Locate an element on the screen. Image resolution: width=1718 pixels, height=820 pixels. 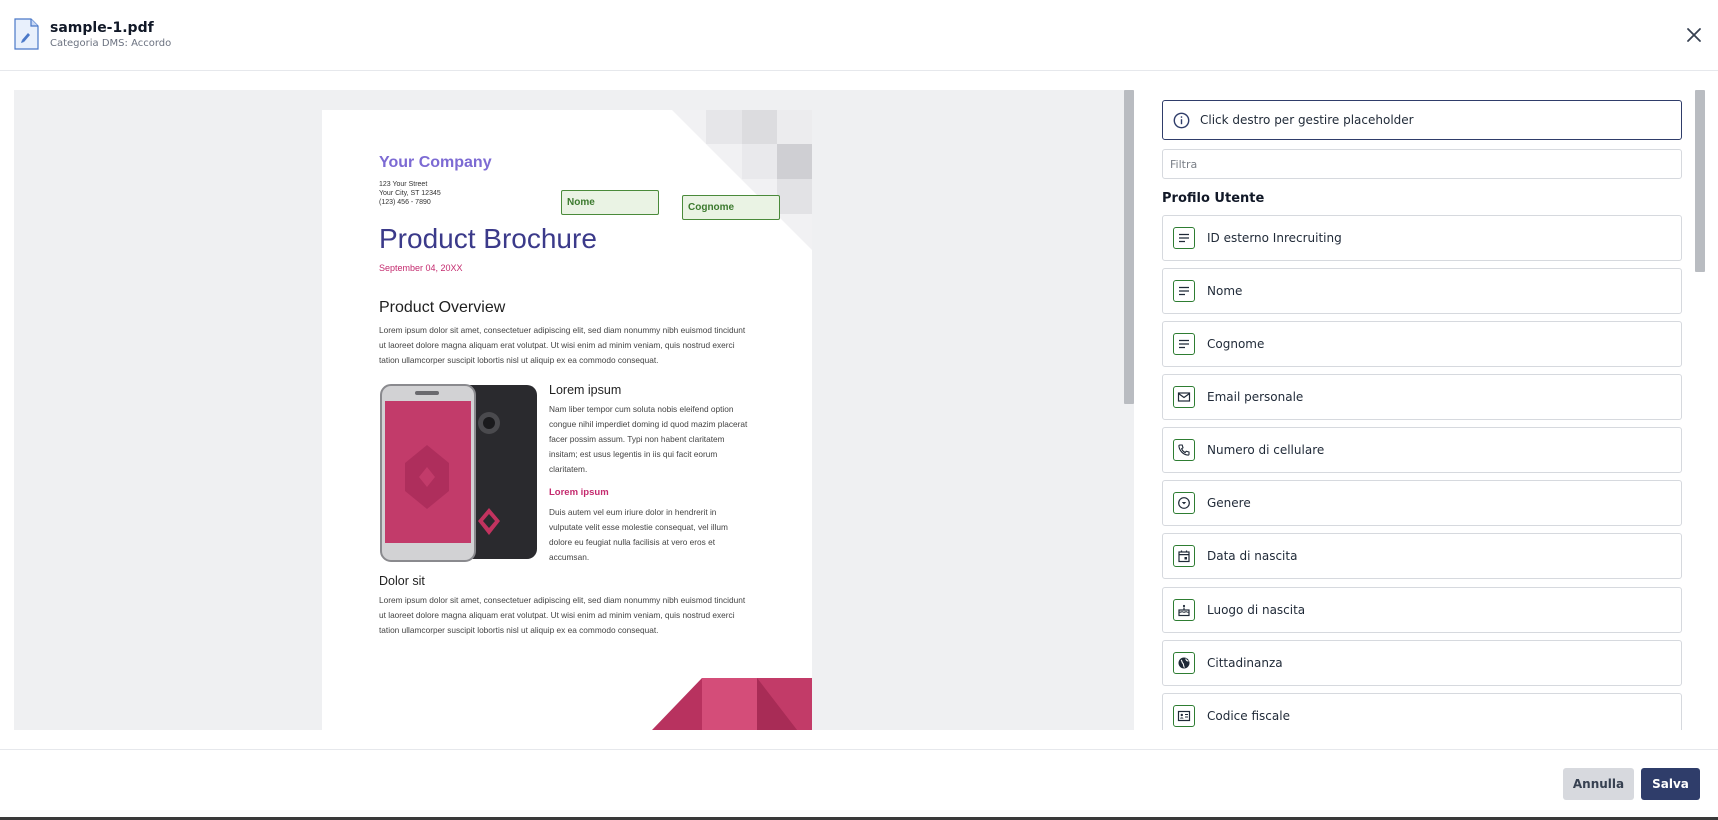
doc-date: September 04, 20XX is located at coordinates (421, 268).